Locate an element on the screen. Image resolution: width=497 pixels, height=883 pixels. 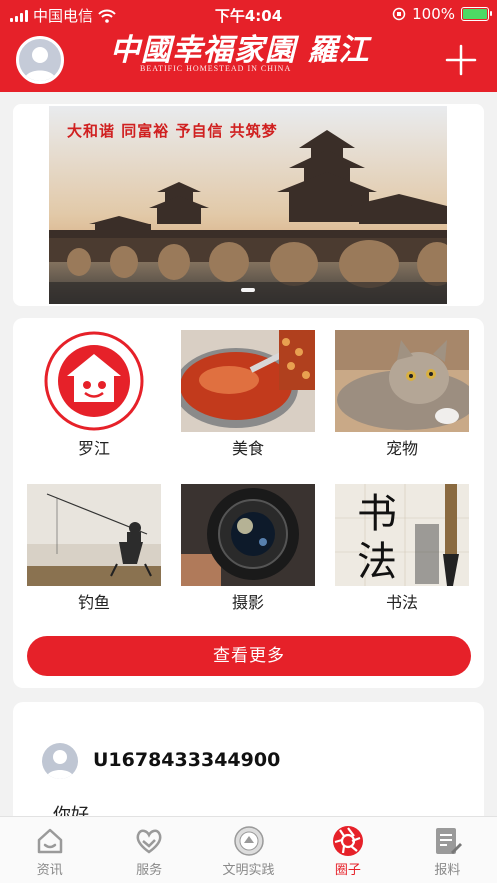
category-luojiang: 罗江 is located at coordinates (94, 394).